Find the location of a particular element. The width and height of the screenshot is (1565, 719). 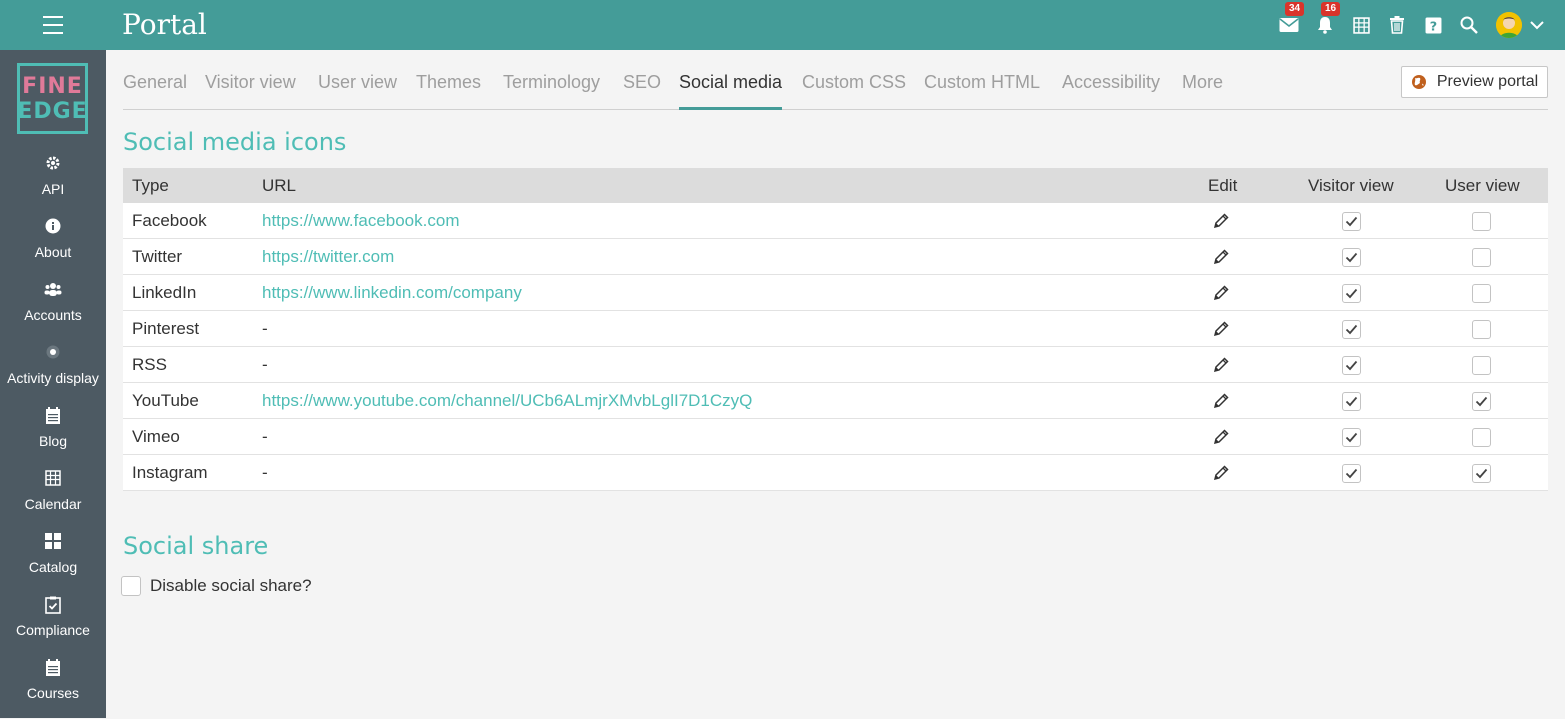

column-header-visitor-view: Visitor view is located at coordinates (1351, 185).